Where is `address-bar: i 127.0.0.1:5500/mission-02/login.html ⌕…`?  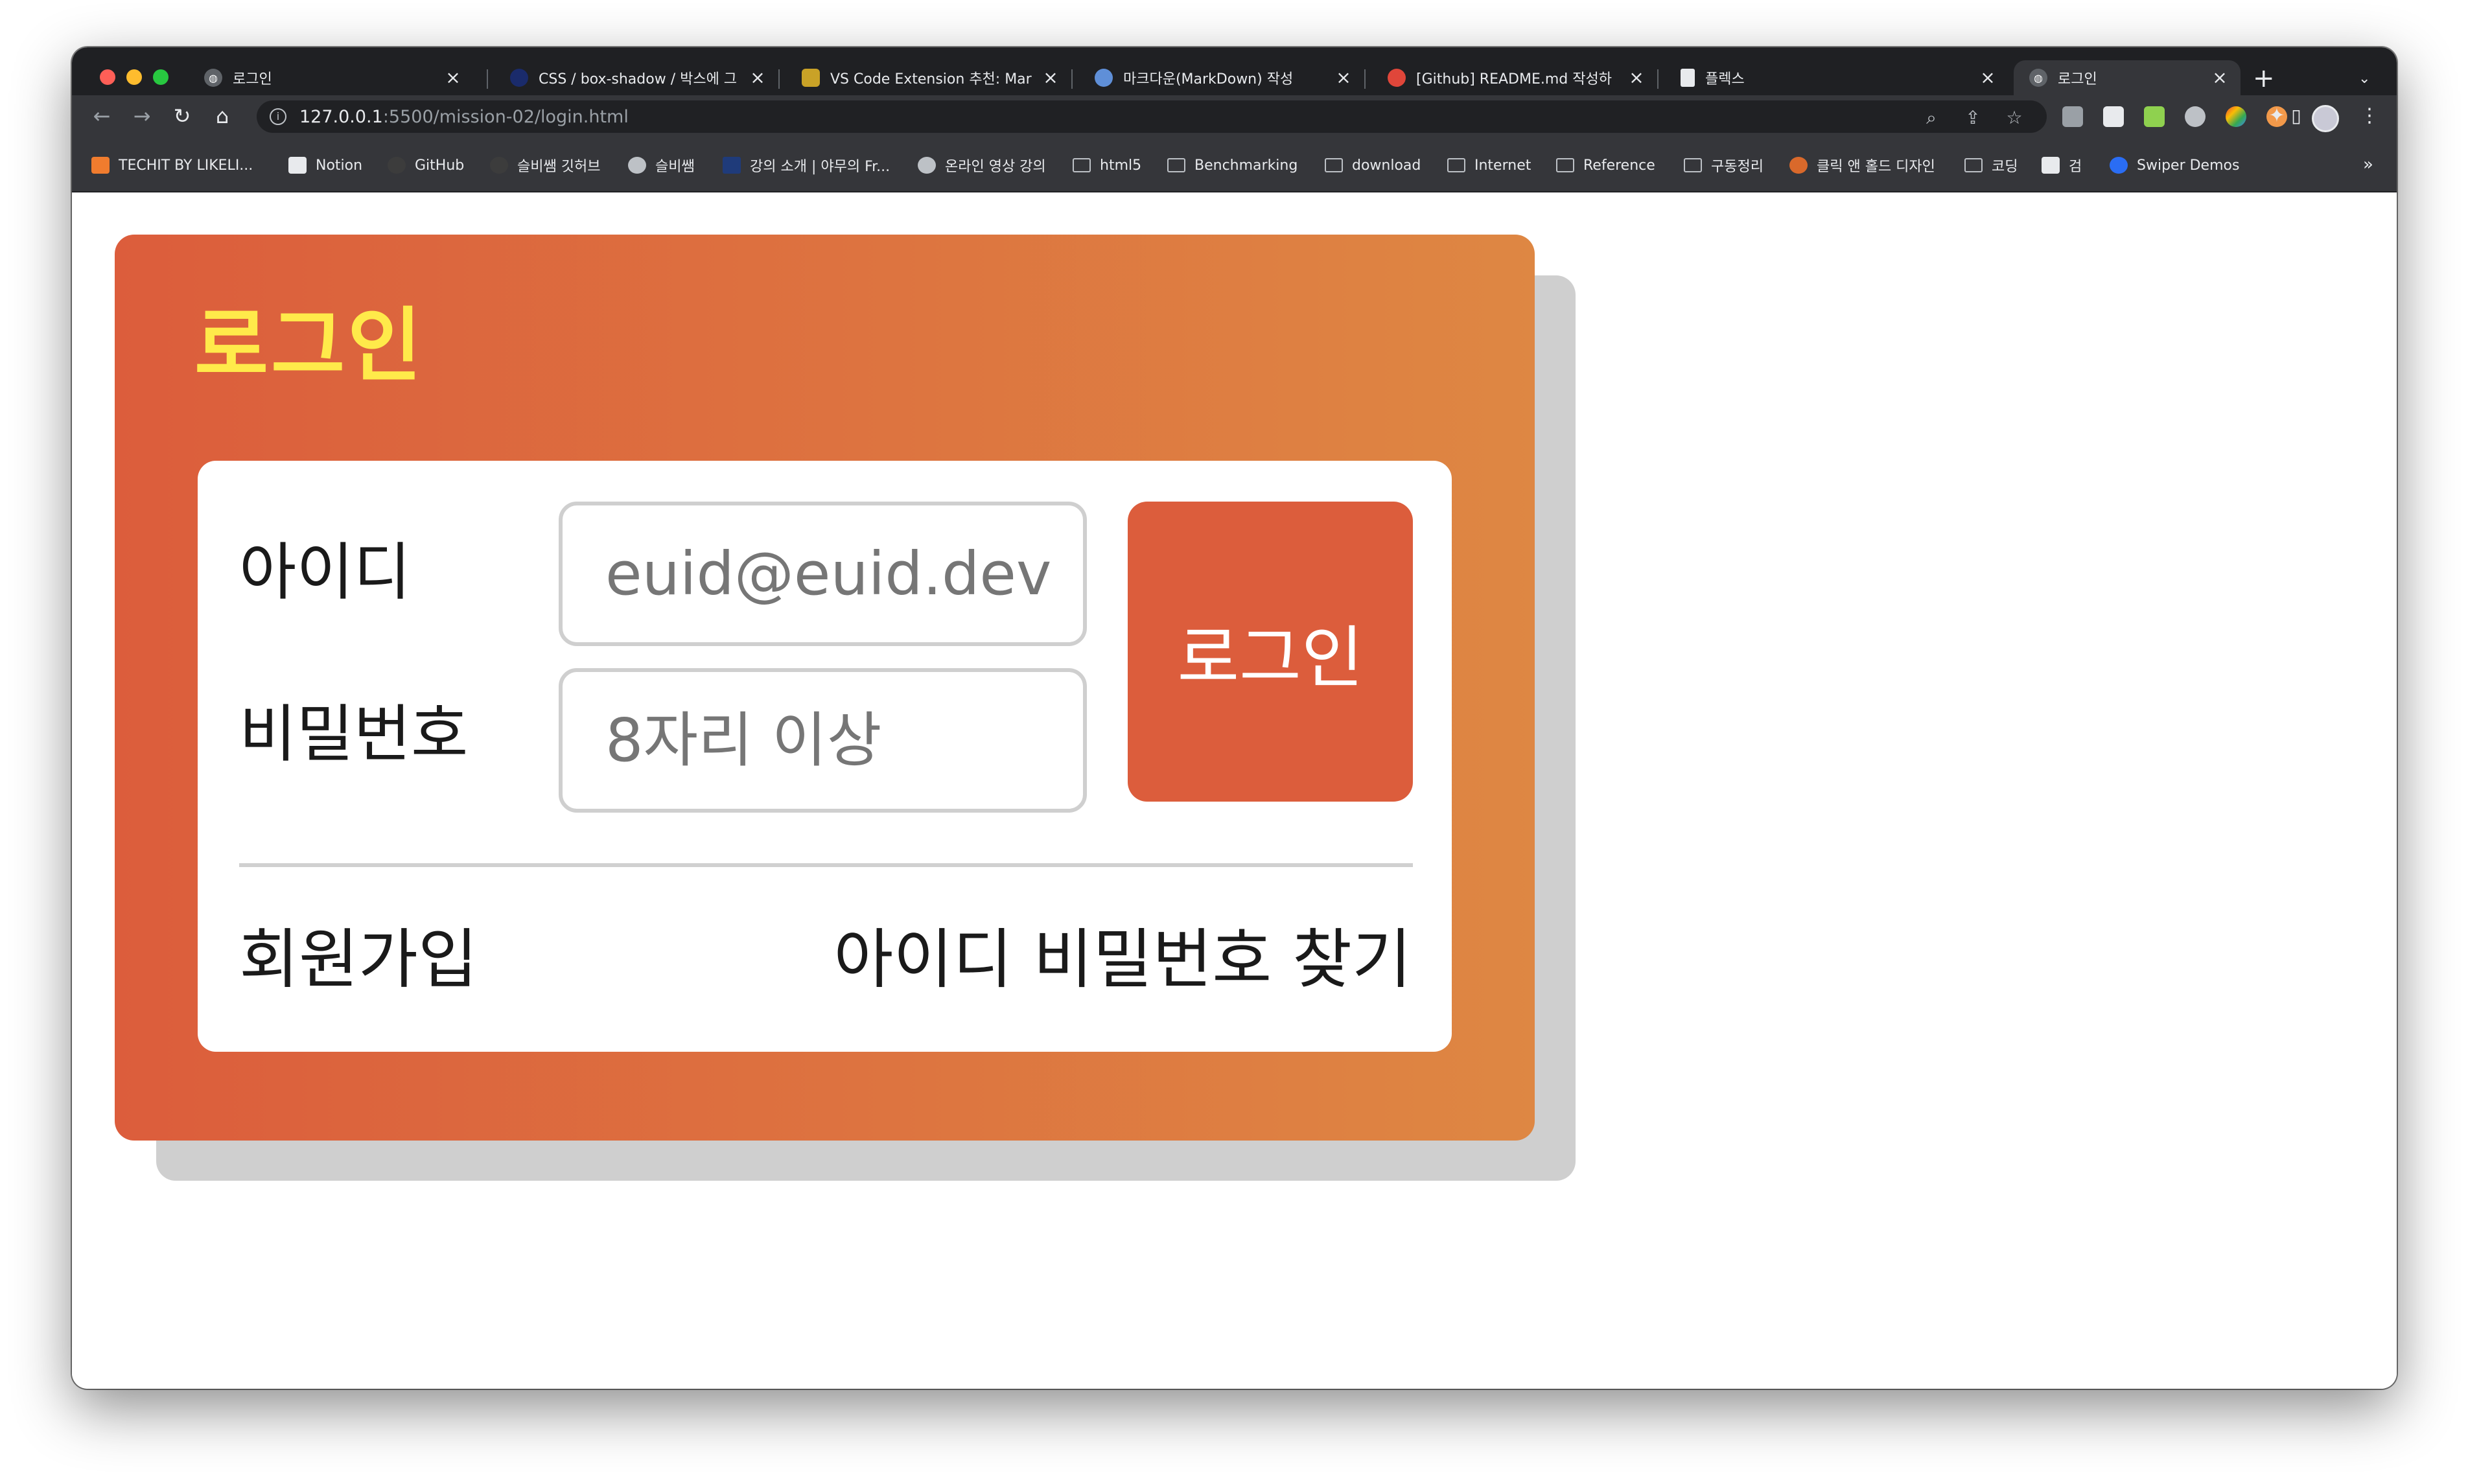
address-bar: i 127.0.0.1:5500/mission-02/login.html ⌕… is located at coordinates (1152, 116).